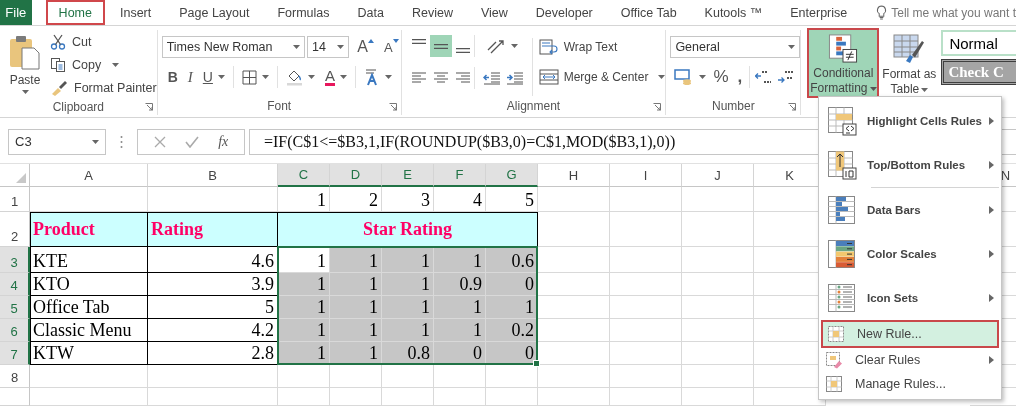  I want to click on conditional-formatting-button: Conditional Formatting, so click(843, 63).